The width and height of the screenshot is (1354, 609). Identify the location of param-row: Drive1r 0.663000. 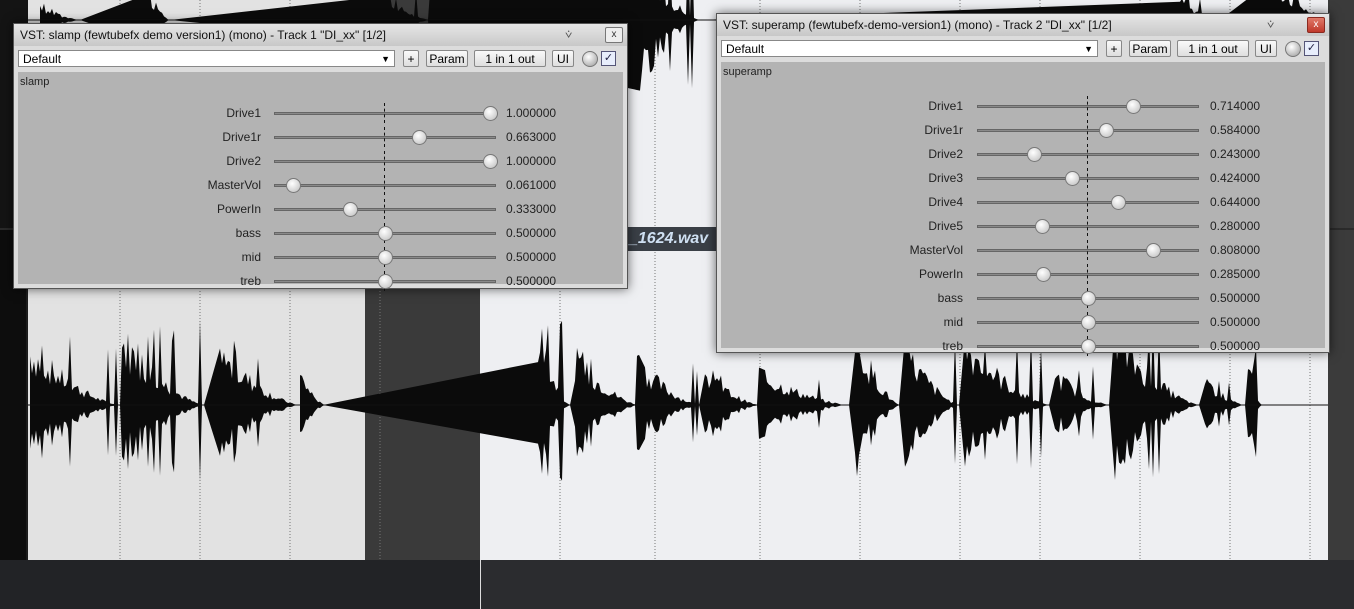
(320, 137).